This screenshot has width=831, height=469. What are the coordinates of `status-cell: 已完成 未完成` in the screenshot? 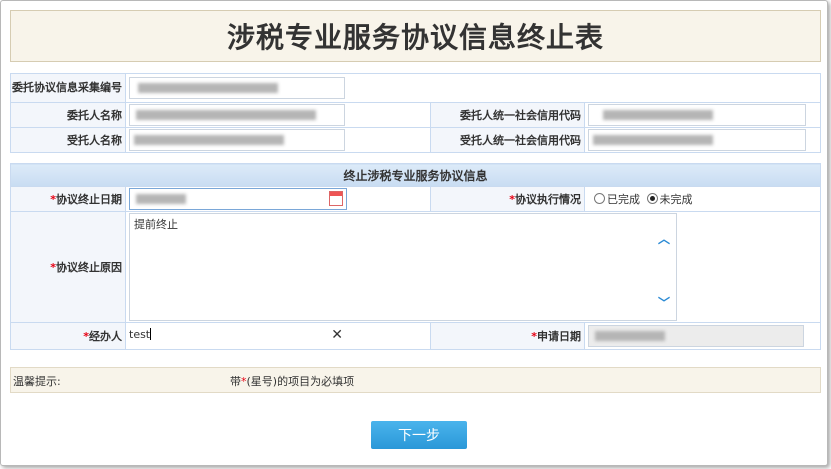 It's located at (702, 199).